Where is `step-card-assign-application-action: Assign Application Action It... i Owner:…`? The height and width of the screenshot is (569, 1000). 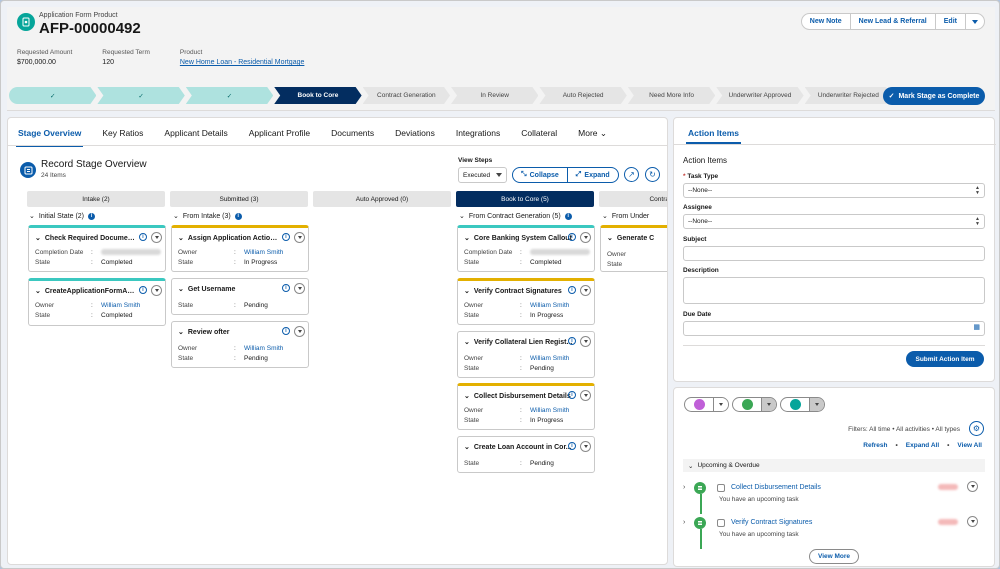 step-card-assign-application-action: Assign Application Action It... i Owner:… is located at coordinates (240, 248).